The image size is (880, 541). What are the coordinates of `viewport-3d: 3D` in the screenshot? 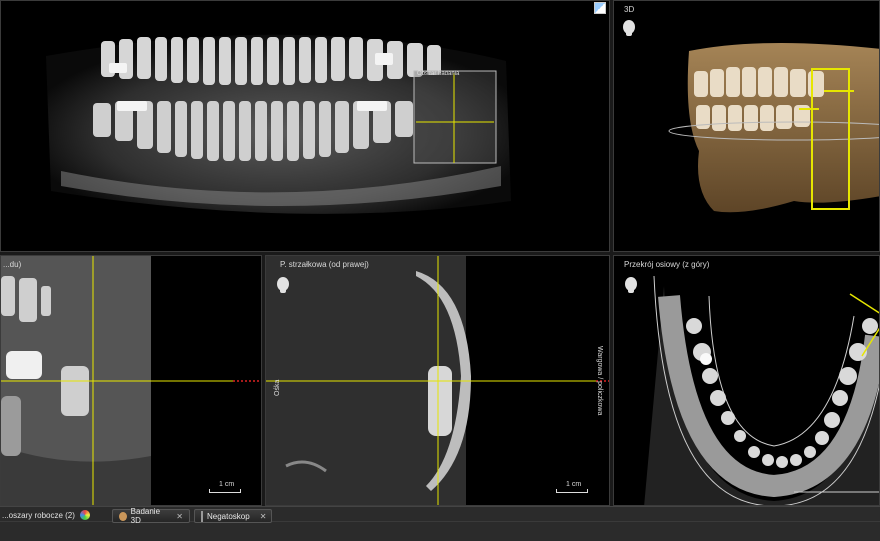 It's located at (746, 126).